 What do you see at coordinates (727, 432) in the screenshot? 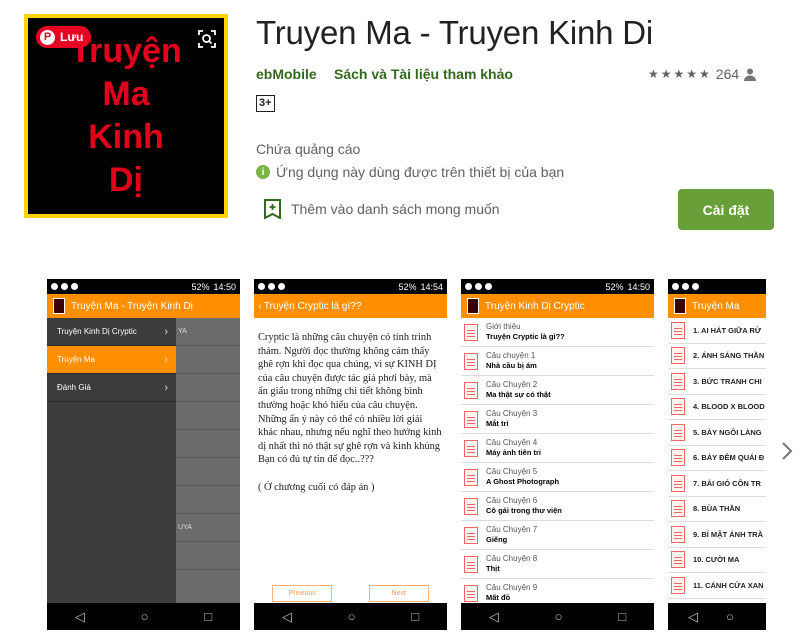
I see `list-item-title: 5. BẢY NGÔI LÀNG` at bounding box center [727, 432].